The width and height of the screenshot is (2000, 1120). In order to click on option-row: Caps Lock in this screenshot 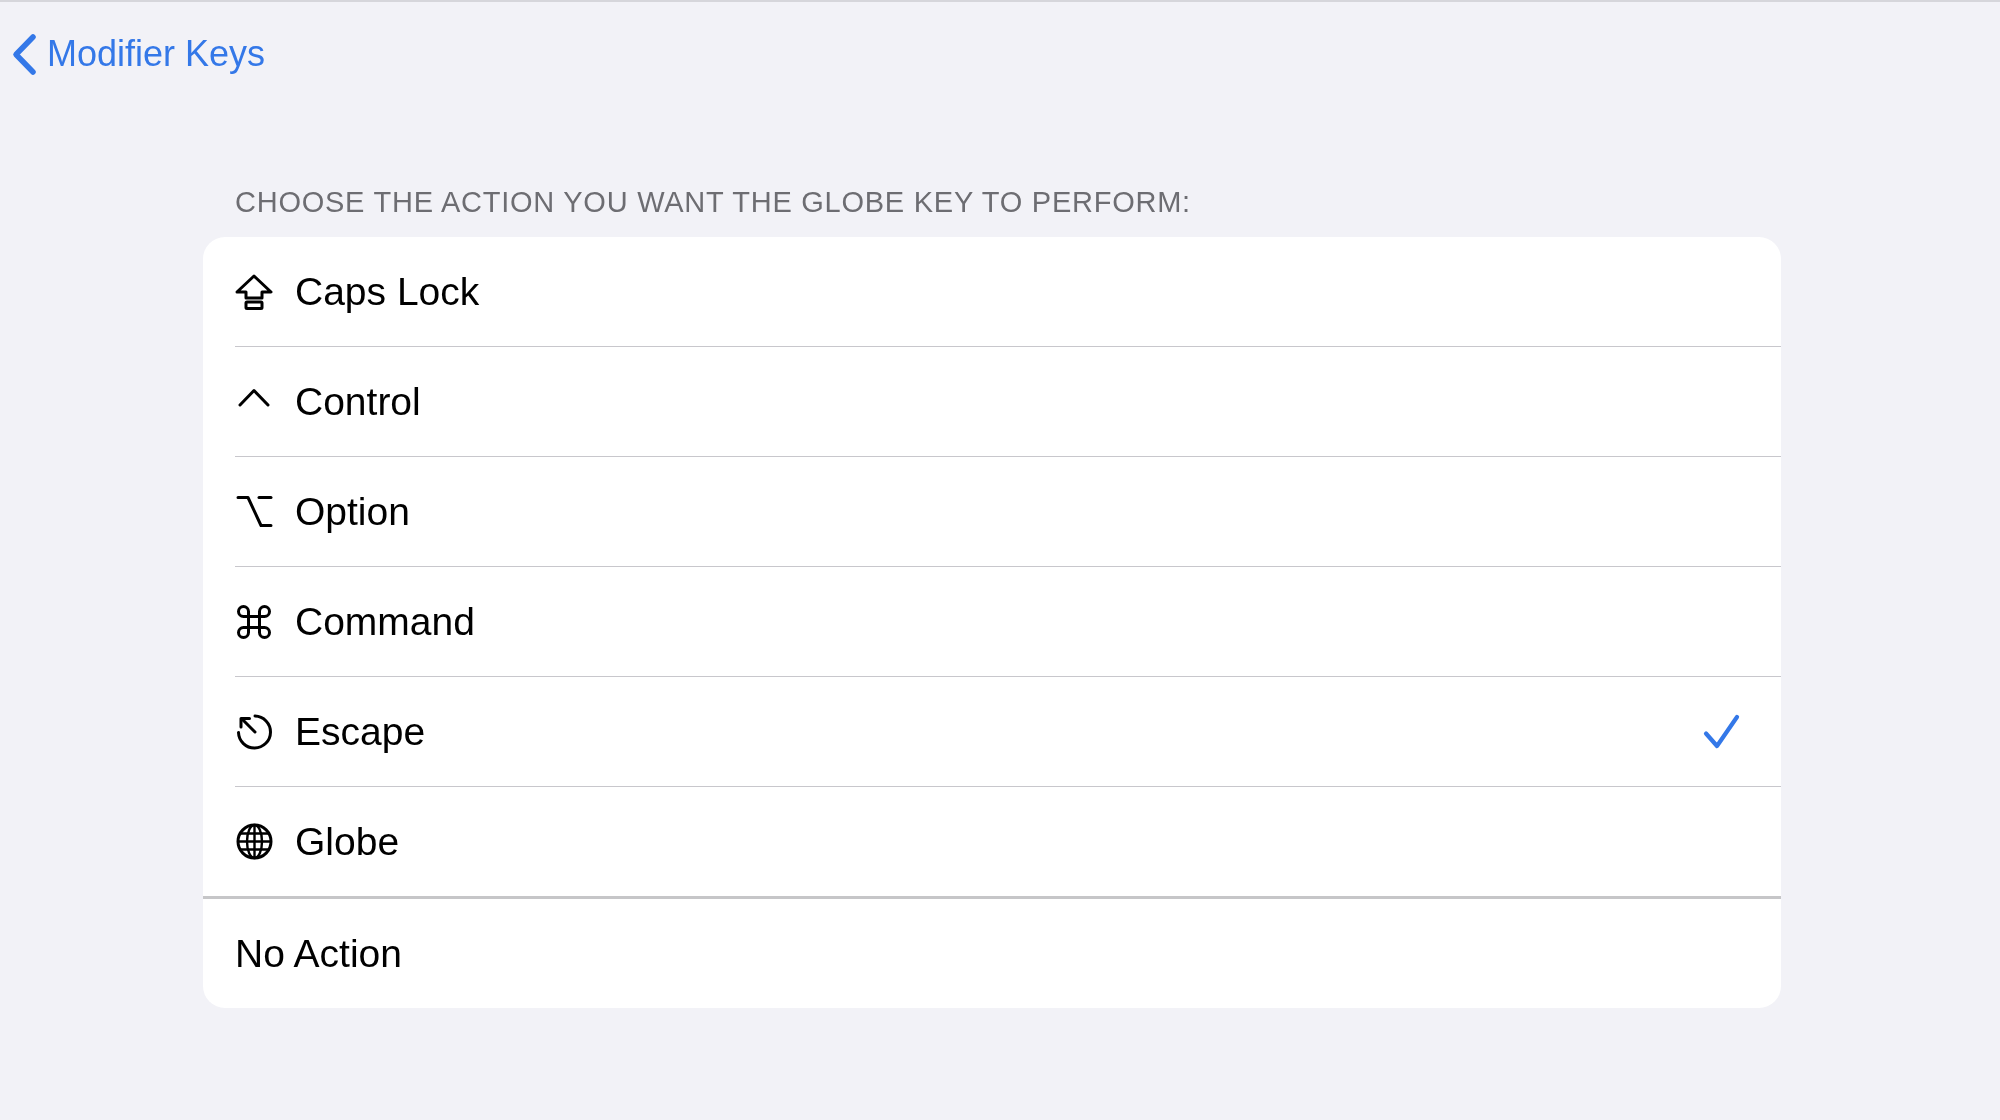, I will do `click(992, 291)`.